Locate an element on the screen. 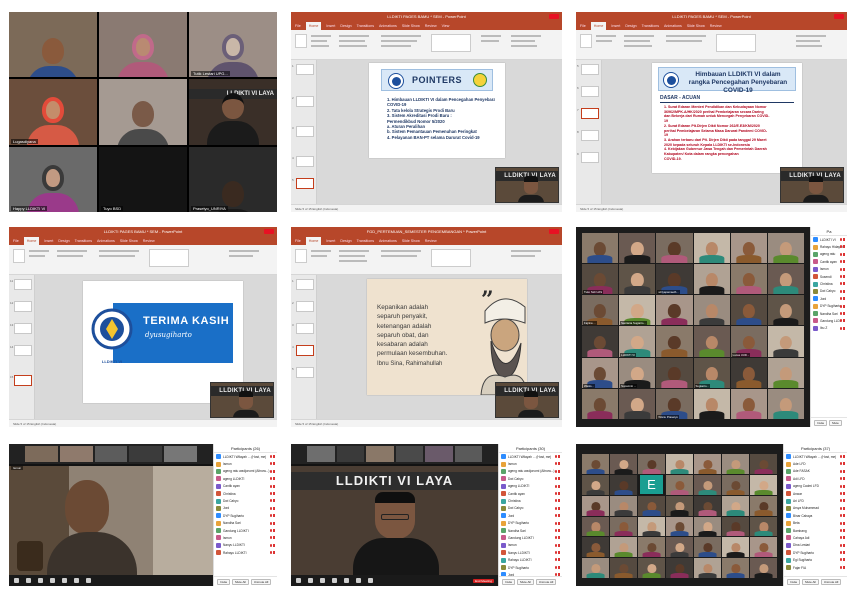  invite-button: Invite is located at coordinates (794, 581).